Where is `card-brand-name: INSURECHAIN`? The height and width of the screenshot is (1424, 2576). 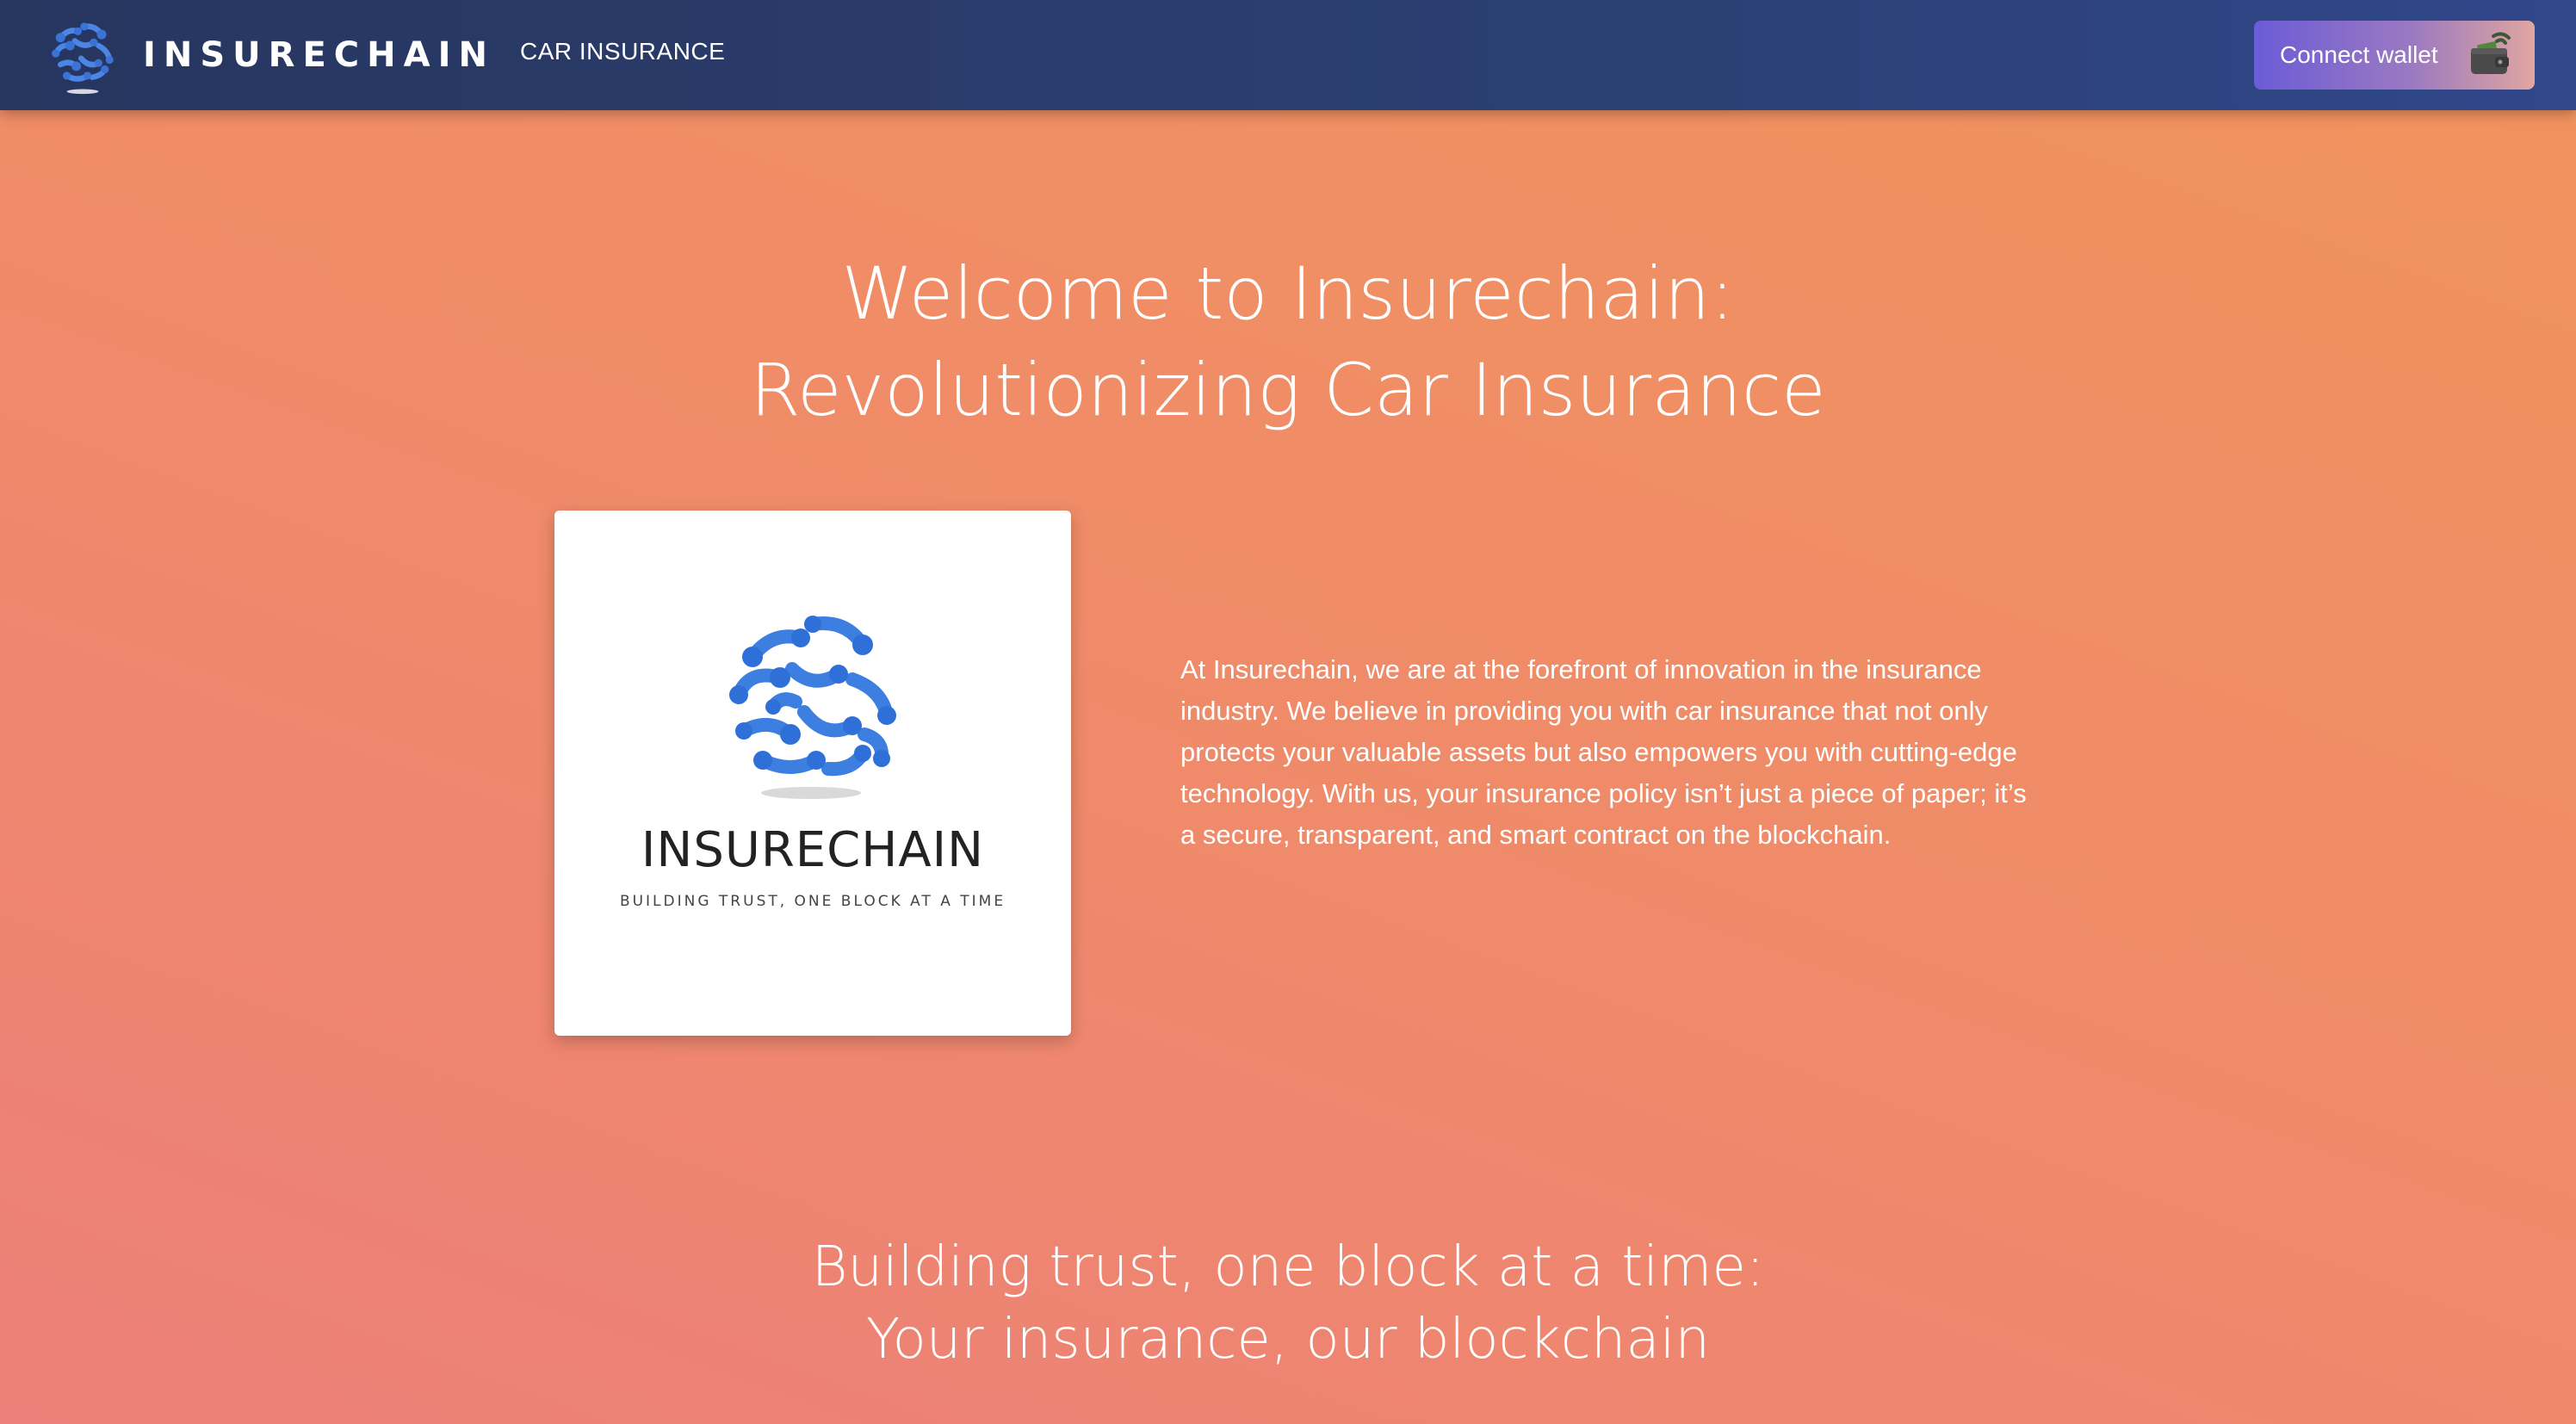
card-brand-name: INSURECHAIN is located at coordinates (813, 850).